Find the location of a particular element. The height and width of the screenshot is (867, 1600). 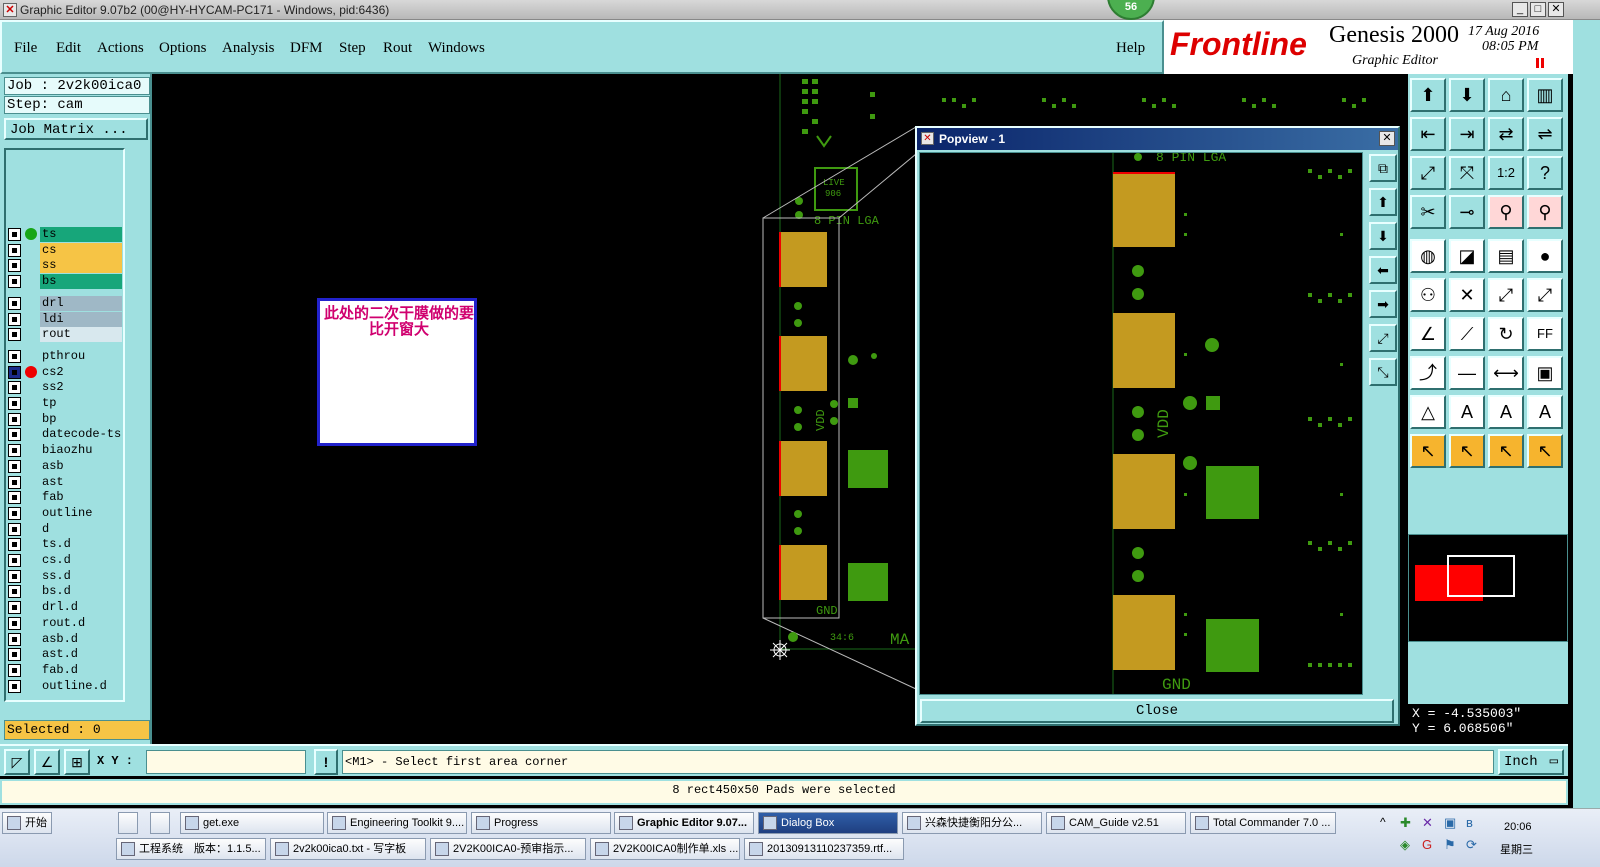

menu-analysis: Analysis is located at coordinates (248, 48).